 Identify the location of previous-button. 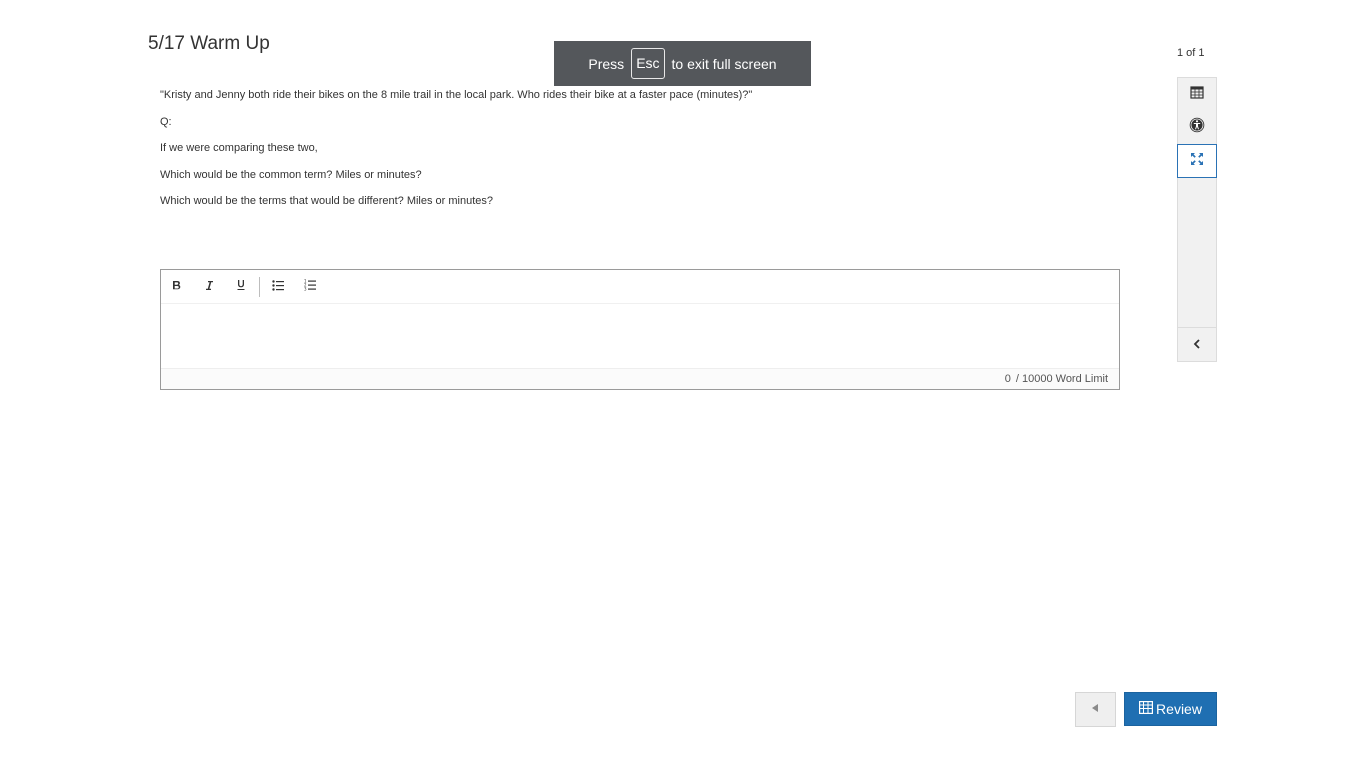
(1095, 709).